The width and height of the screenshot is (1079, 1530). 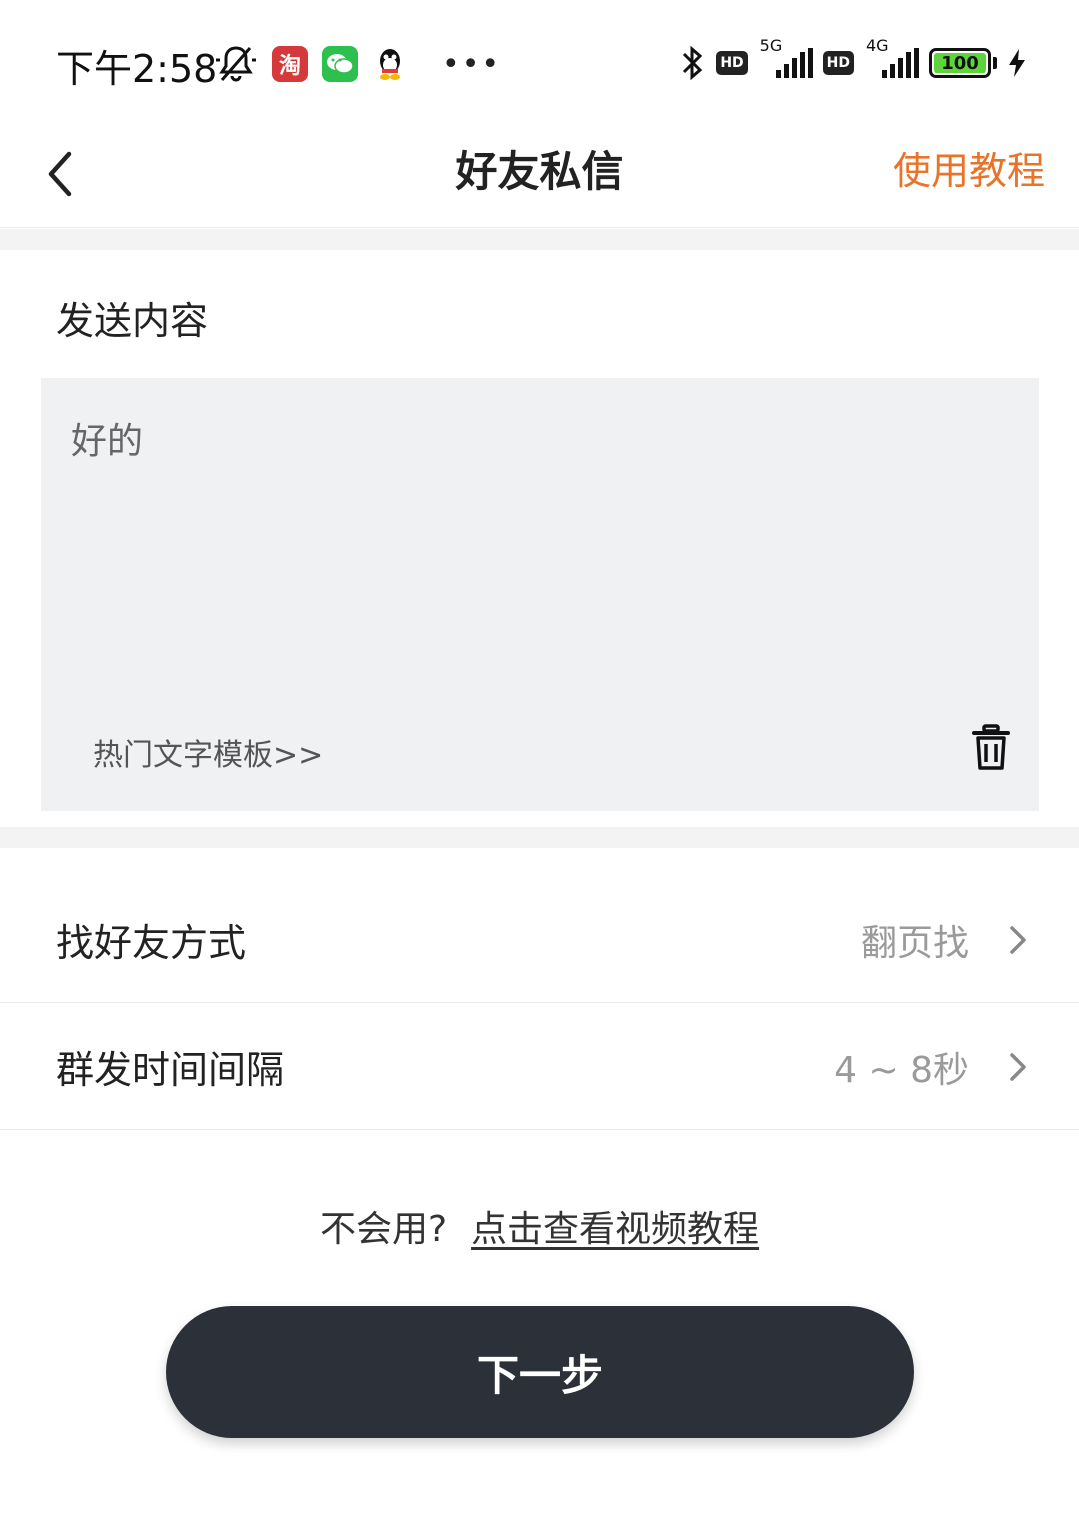 What do you see at coordinates (107, 438) in the screenshot?
I see `message-input: 好的` at bounding box center [107, 438].